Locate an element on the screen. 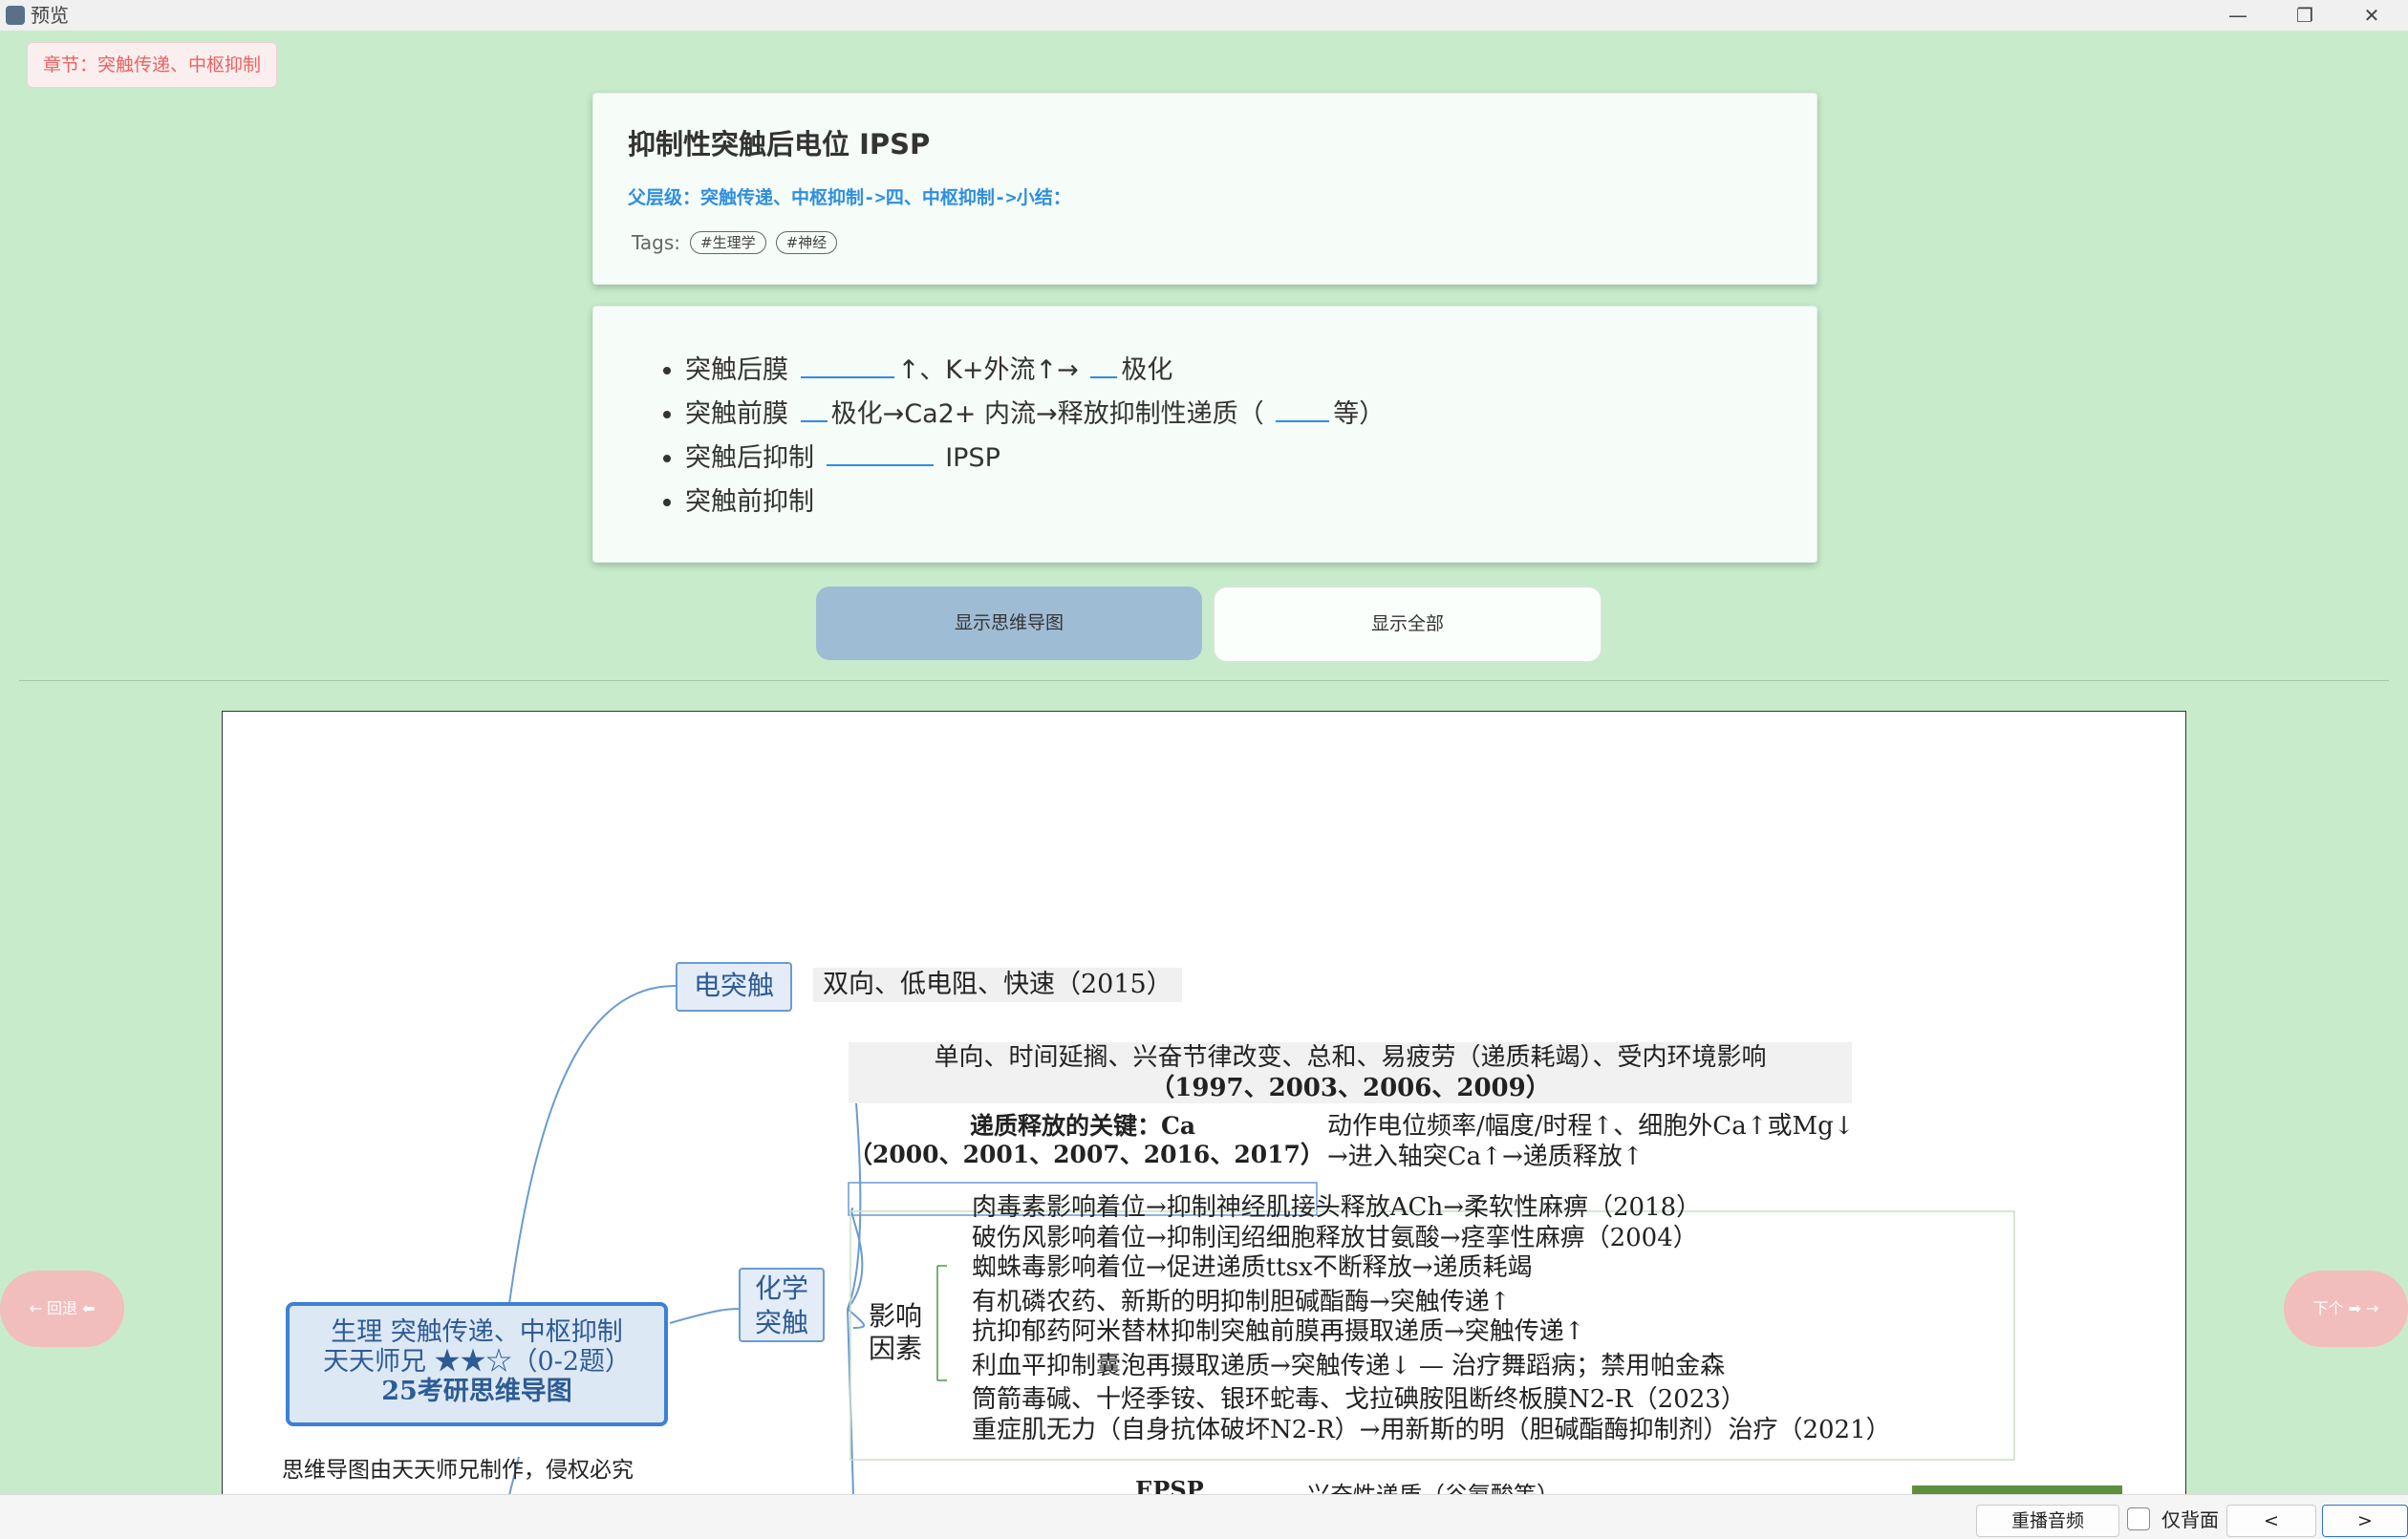 The width and height of the screenshot is (2408, 1539). root-line: 天天师兄 ★★☆（0-2题） is located at coordinates (477, 1362).